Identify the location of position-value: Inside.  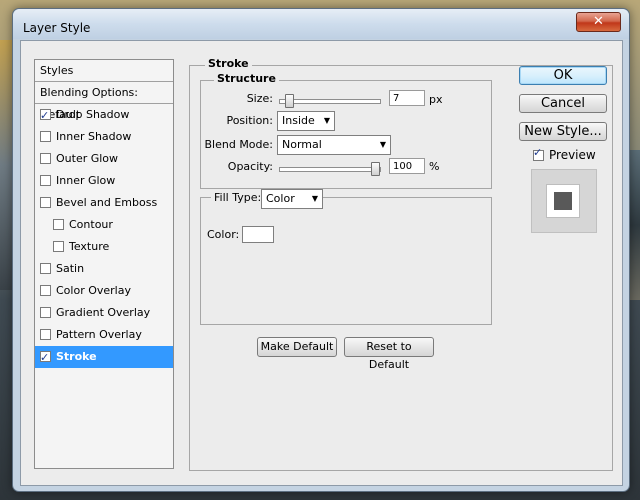
(298, 120).